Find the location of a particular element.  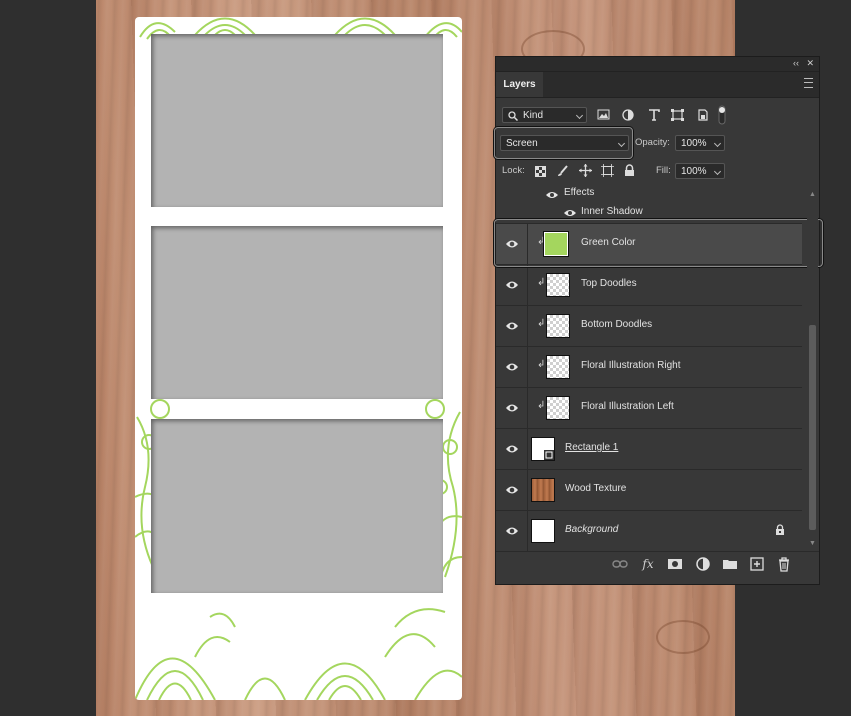

fx-icon: fx is located at coordinates (648, 564).